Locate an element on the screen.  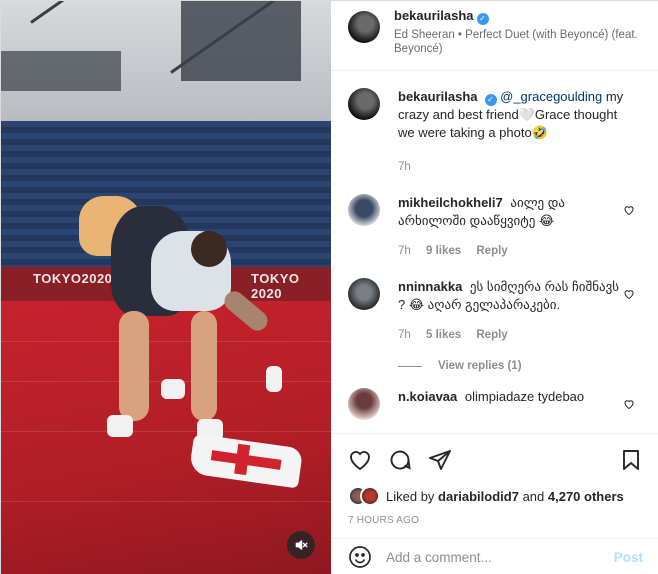
comment-username: n.koiavaa is located at coordinates (427, 396).